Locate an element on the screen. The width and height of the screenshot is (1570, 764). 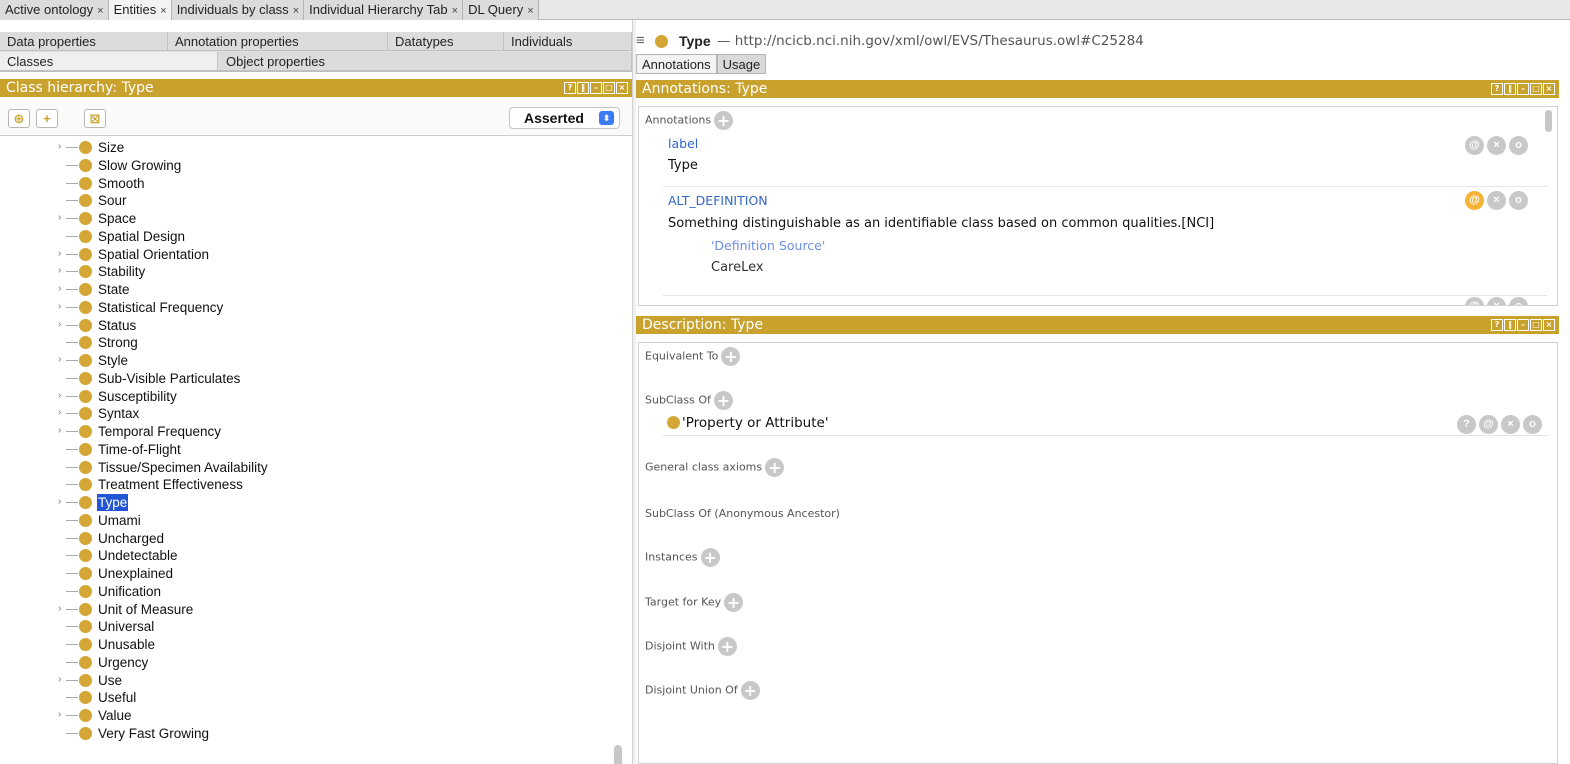
tree-node: › State is located at coordinates (300, 289).